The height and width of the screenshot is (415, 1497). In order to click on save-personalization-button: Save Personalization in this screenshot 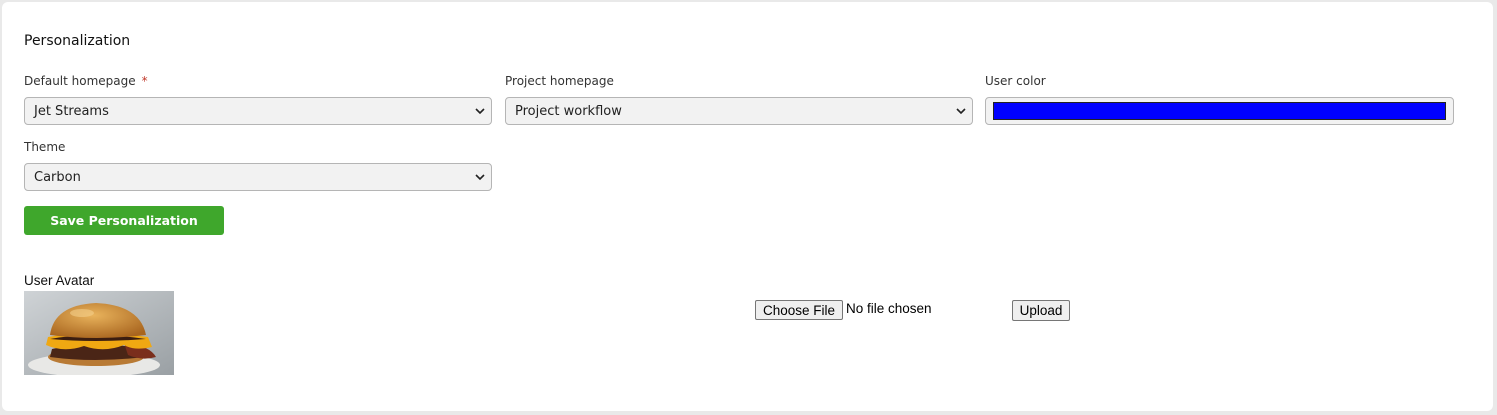, I will do `click(124, 220)`.